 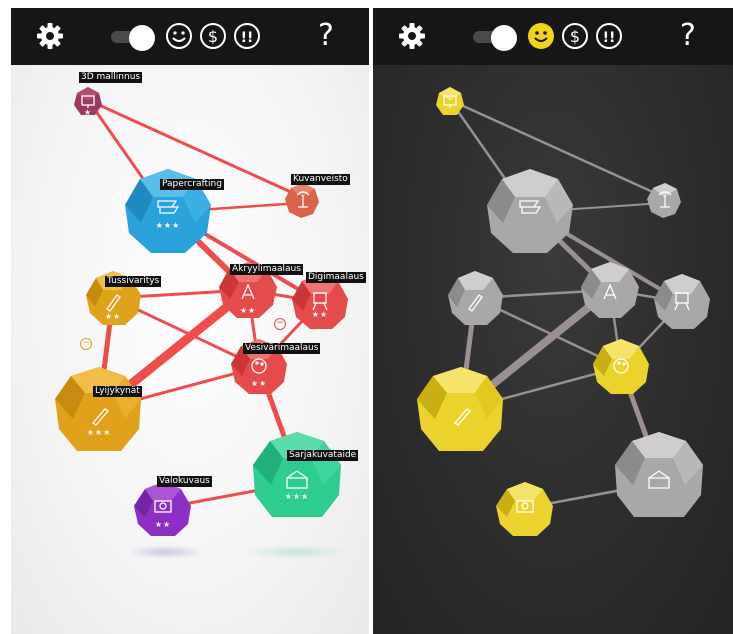 I want to click on node-digimaalaus, so click(x=682, y=301).